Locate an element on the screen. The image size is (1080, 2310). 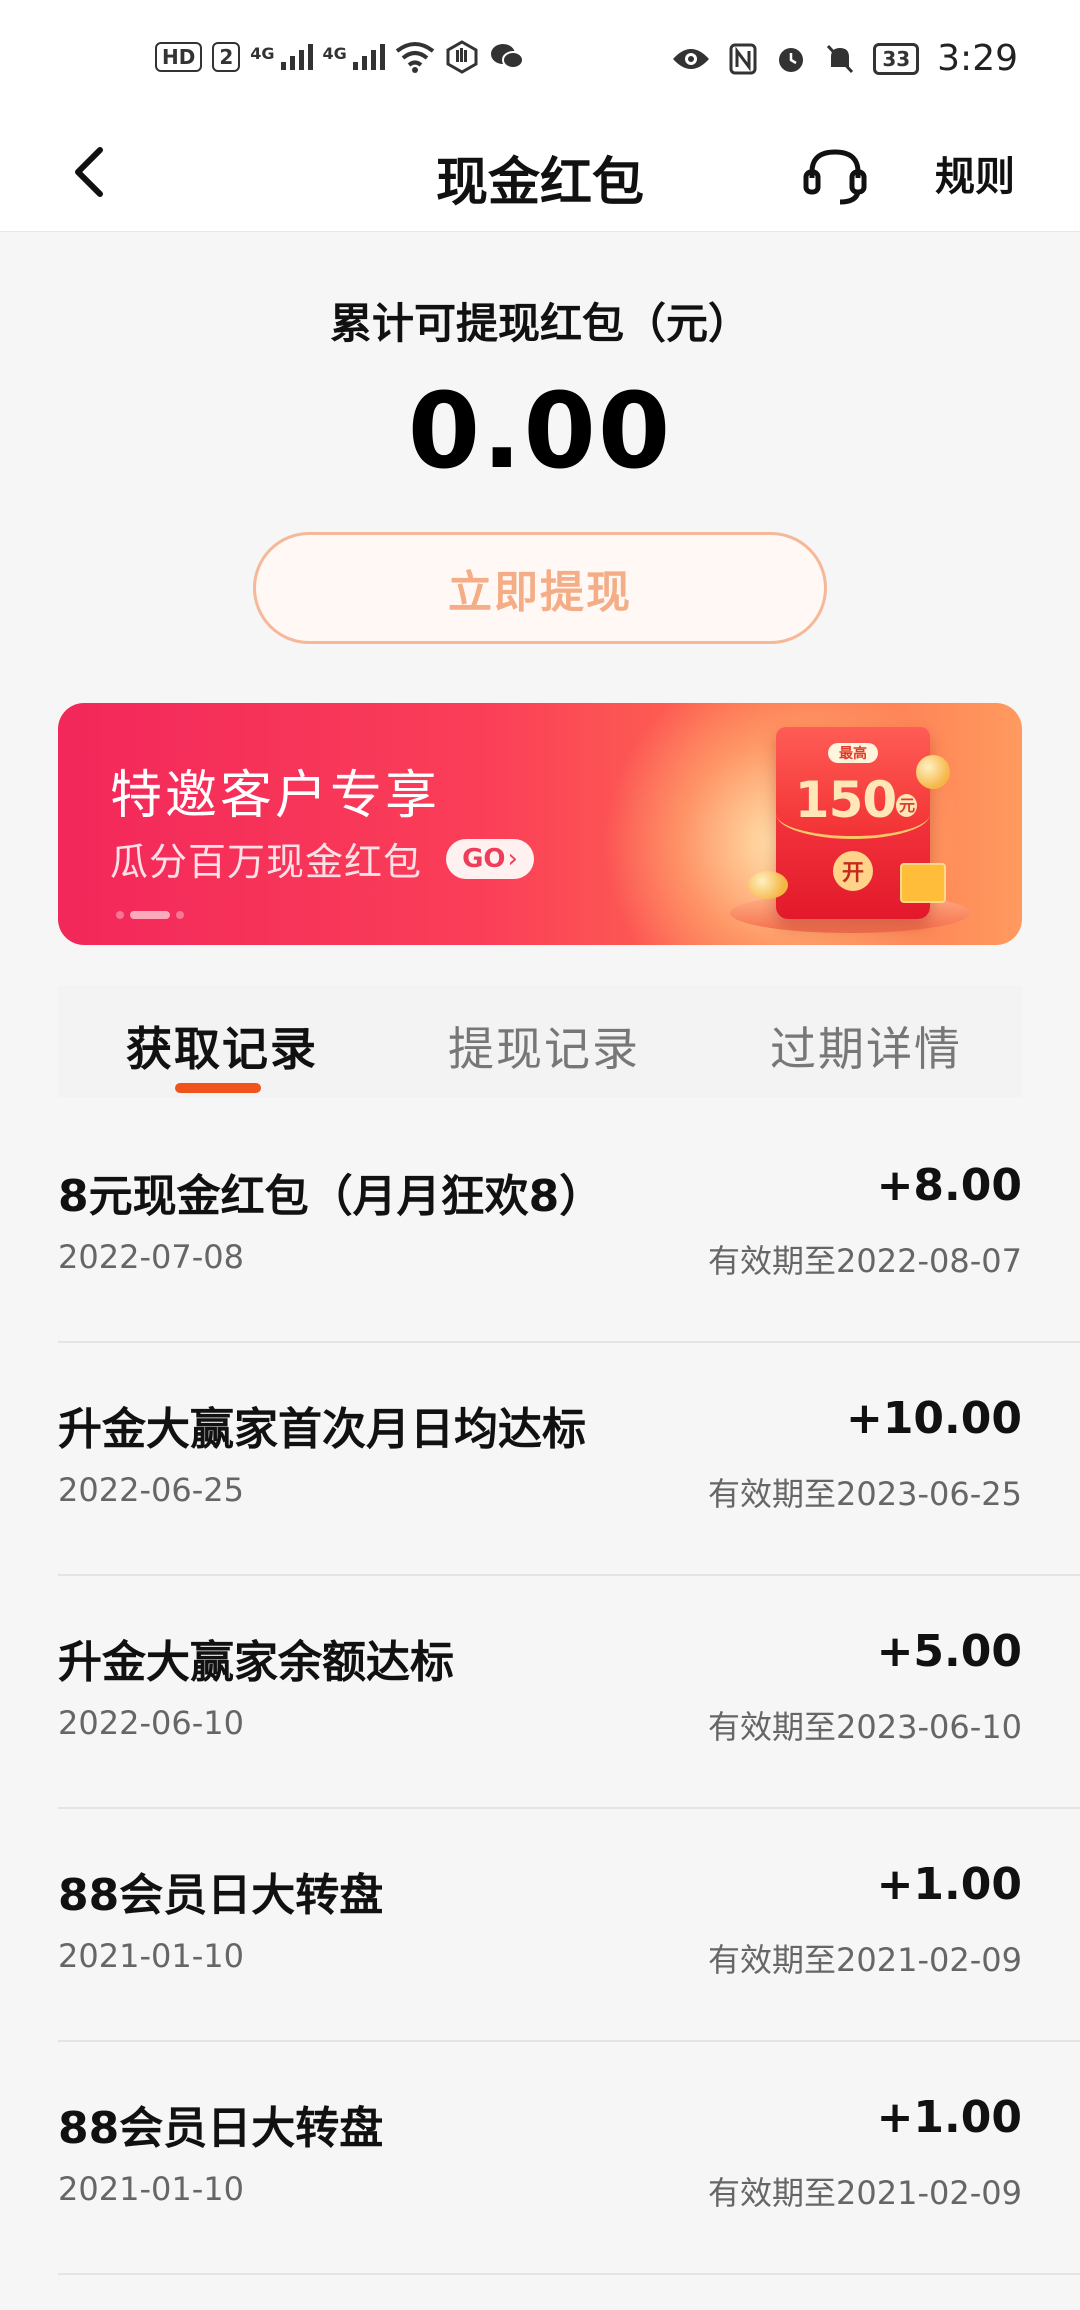
banner-subtitle: 瓜分百万现金红包 is located at coordinates (266, 862).